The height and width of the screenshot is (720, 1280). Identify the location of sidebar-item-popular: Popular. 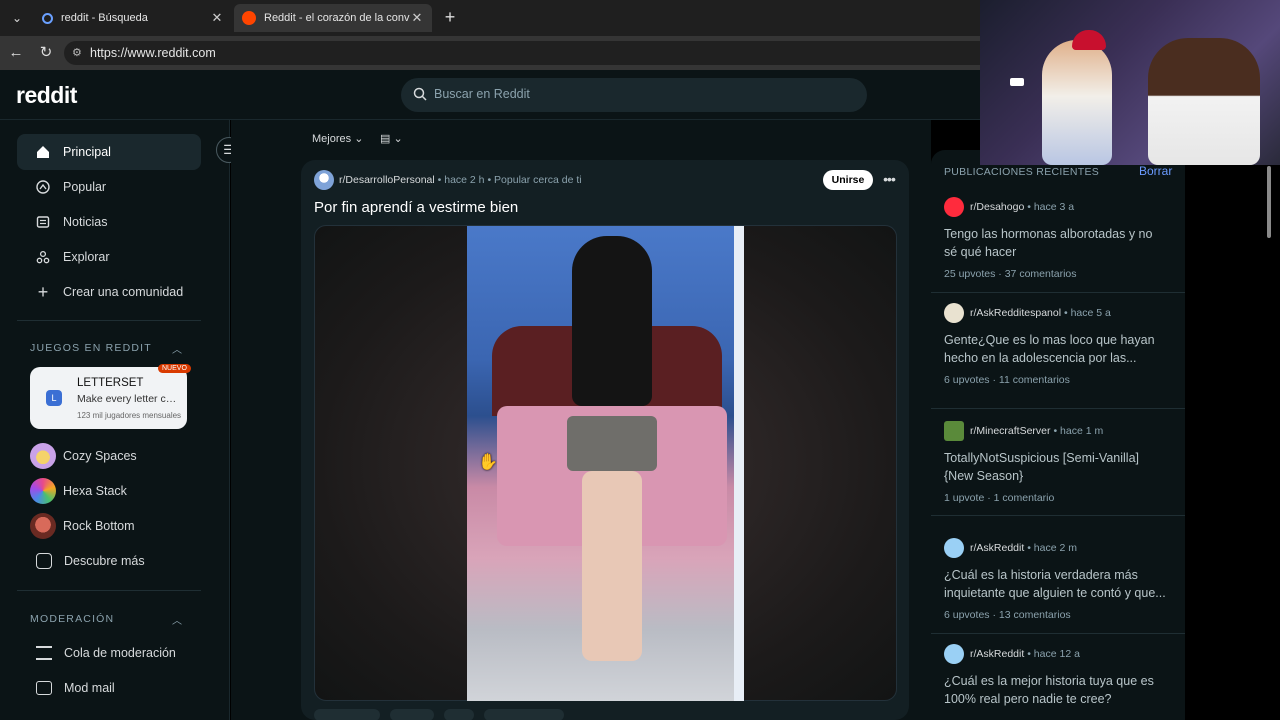
(109, 187).